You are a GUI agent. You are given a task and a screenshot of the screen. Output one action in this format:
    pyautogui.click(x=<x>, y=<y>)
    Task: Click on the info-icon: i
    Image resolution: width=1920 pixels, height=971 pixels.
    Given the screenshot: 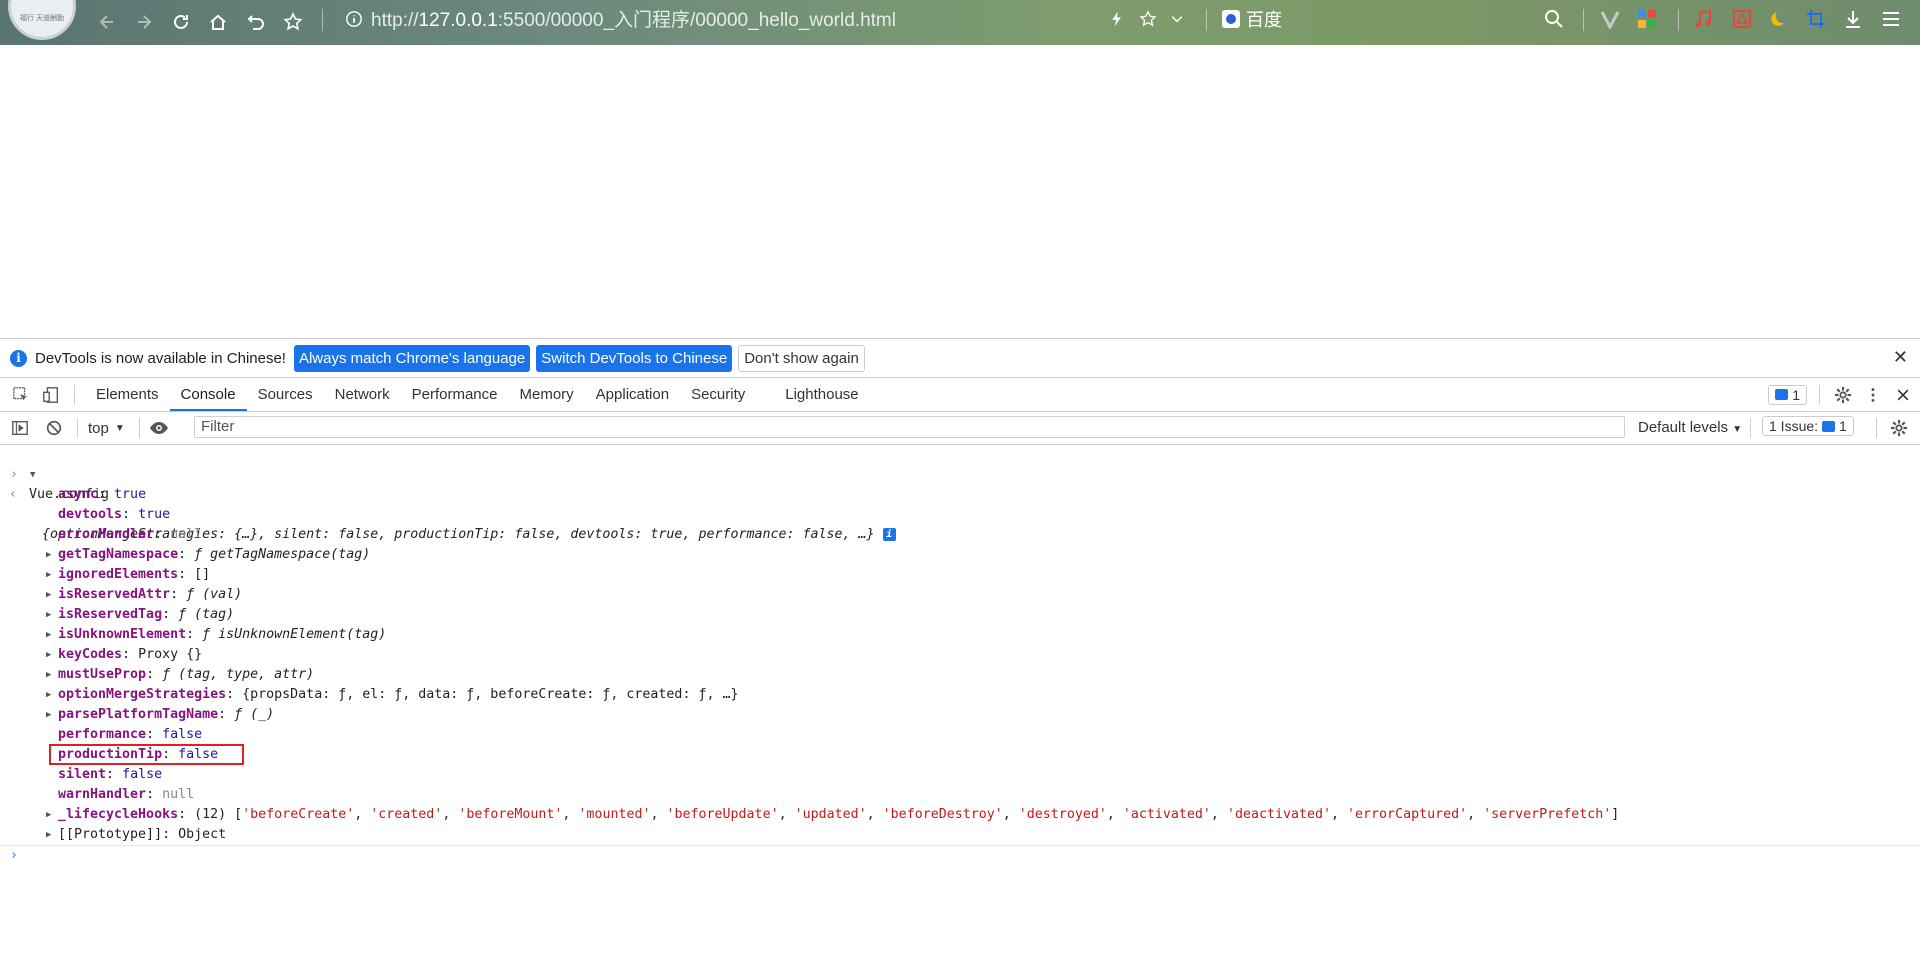 What is the action you would take?
    pyautogui.click(x=18, y=358)
    